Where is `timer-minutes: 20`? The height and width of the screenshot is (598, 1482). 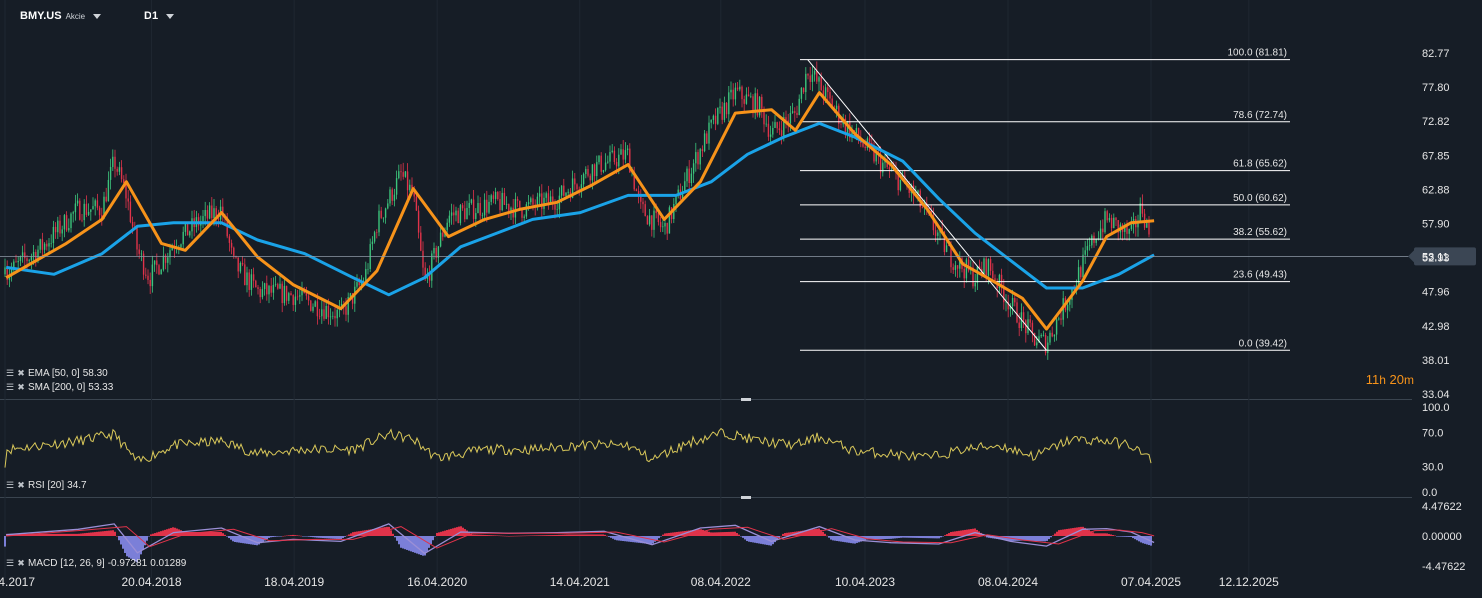 timer-minutes: 20 is located at coordinates (1396, 379).